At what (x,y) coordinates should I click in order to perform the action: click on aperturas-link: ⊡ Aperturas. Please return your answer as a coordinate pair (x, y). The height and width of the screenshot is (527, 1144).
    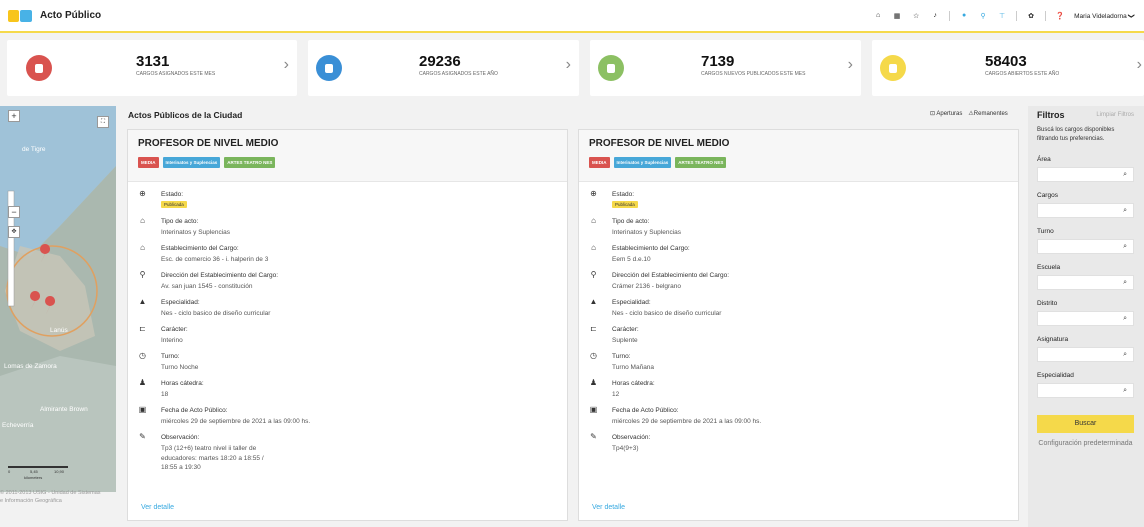
    Looking at the image, I should click on (946, 113).